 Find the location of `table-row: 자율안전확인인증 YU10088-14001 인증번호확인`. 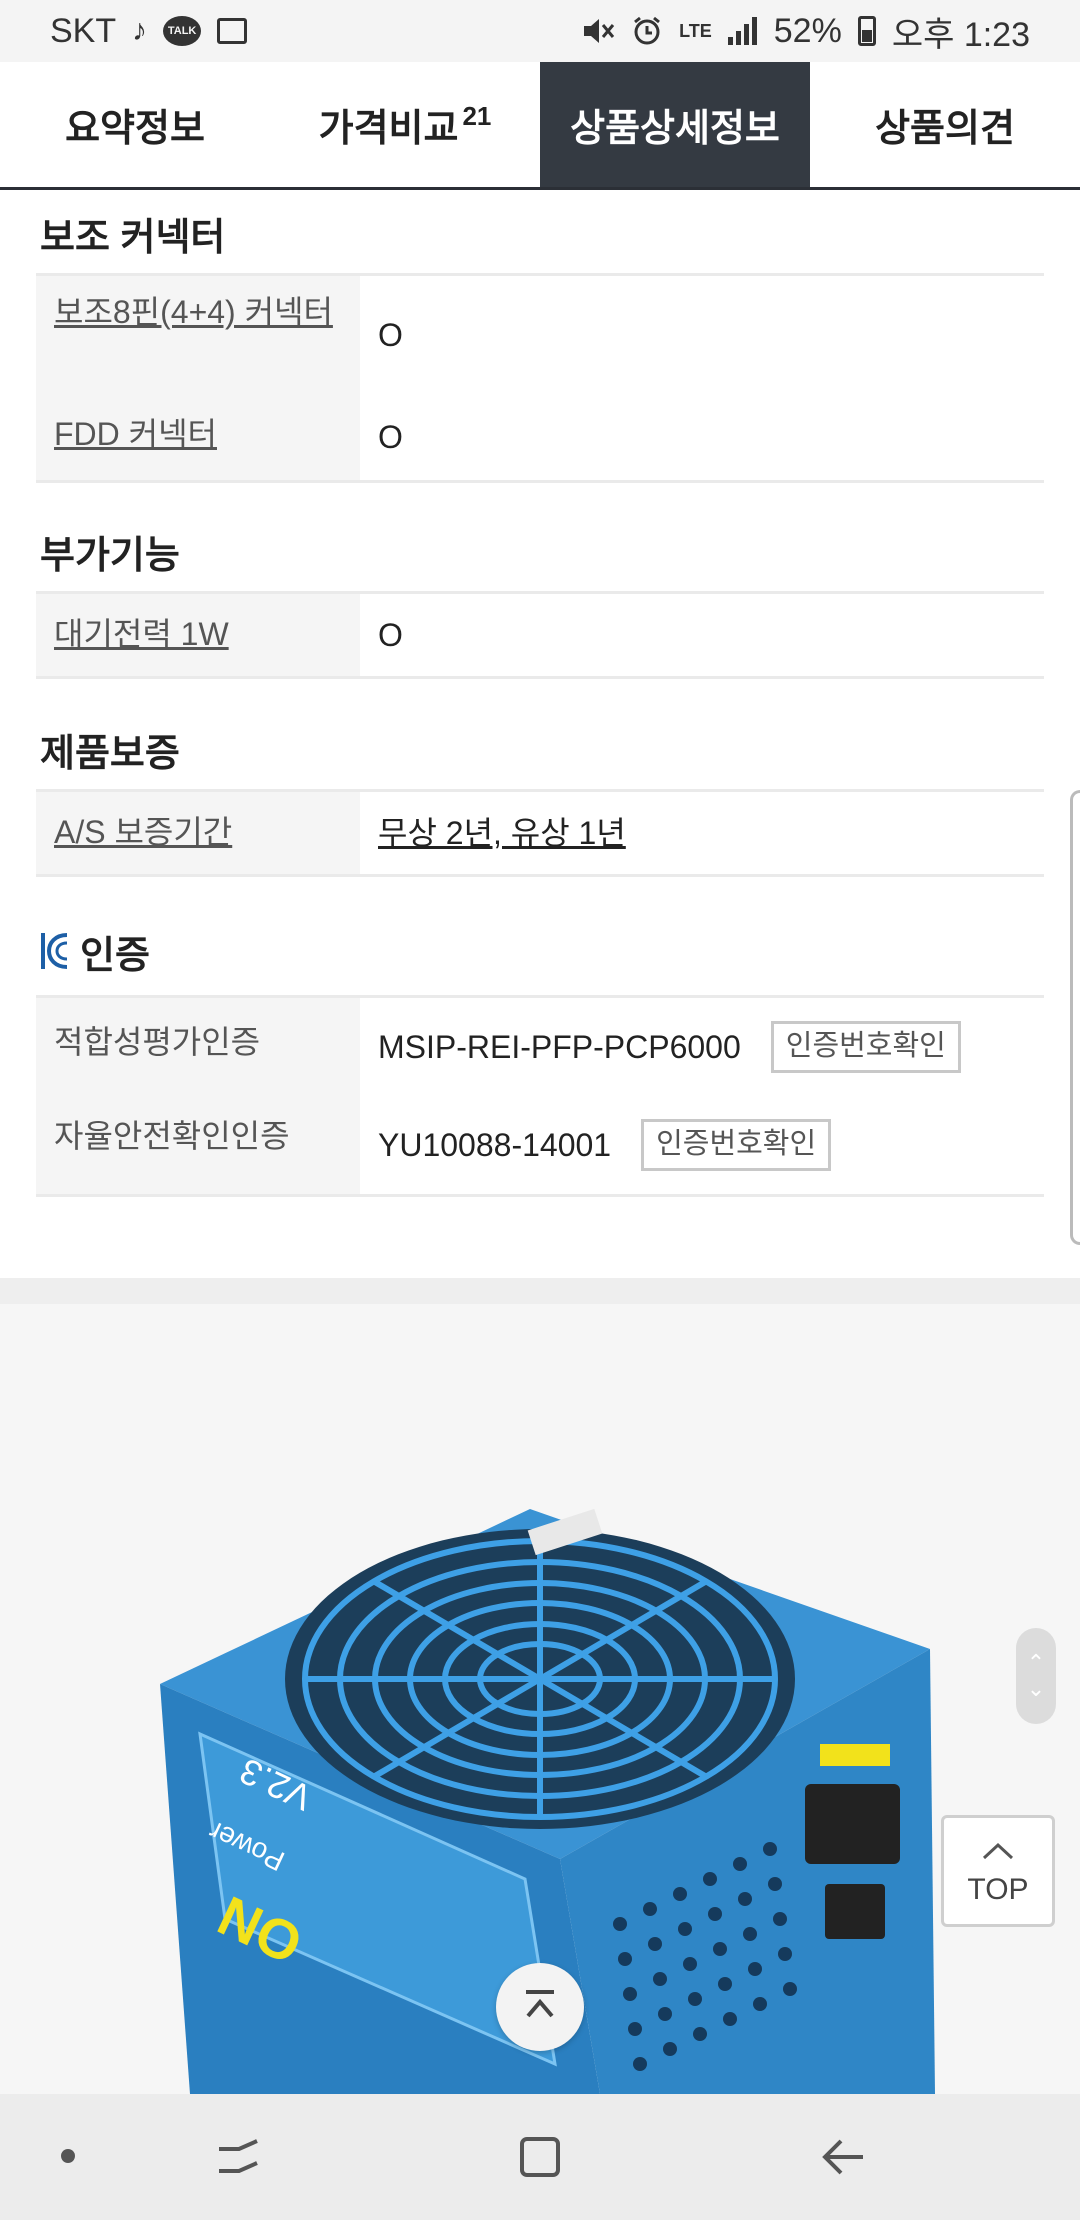

table-row: 자율안전확인인증 YU10088-14001 인증번호확인 is located at coordinates (540, 1145).